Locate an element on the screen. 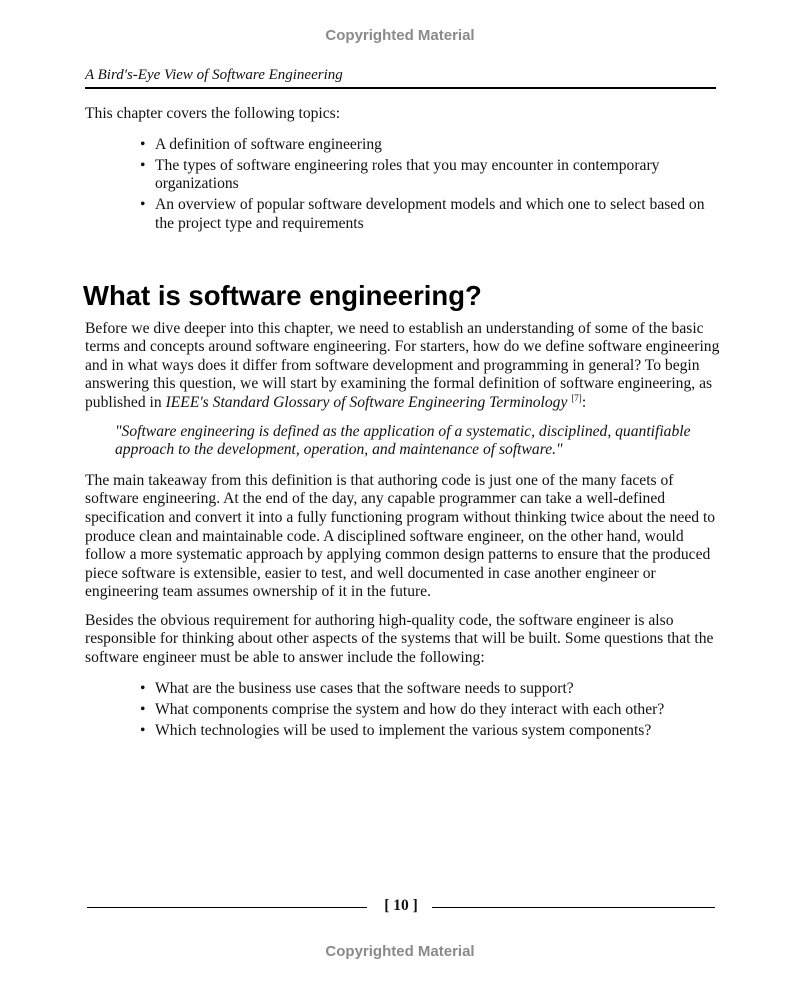 The width and height of the screenshot is (800, 987). page-number: [ 10 ] is located at coordinates (401, 905).